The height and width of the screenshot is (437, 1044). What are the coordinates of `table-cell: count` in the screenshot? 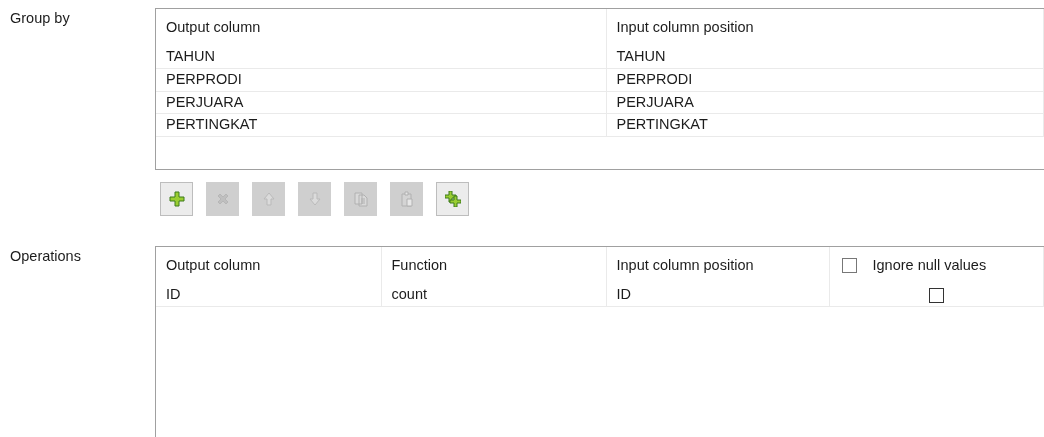 It's located at (493, 295).